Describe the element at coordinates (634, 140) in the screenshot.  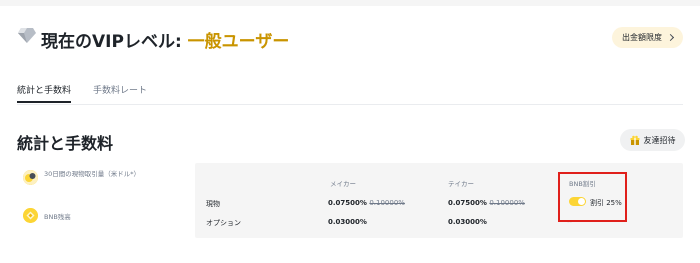
I see `gift-icon` at that location.